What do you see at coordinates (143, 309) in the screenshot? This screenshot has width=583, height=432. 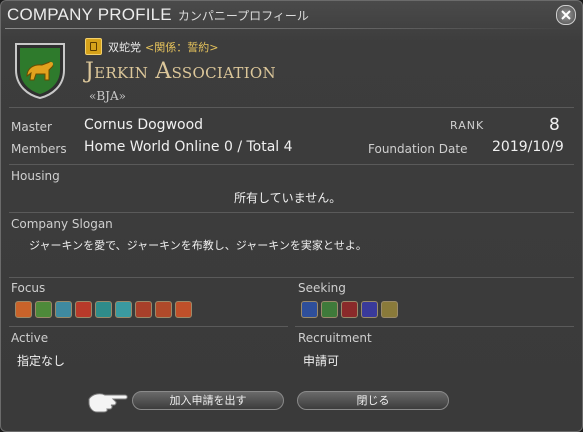 I see `trials-icon` at bounding box center [143, 309].